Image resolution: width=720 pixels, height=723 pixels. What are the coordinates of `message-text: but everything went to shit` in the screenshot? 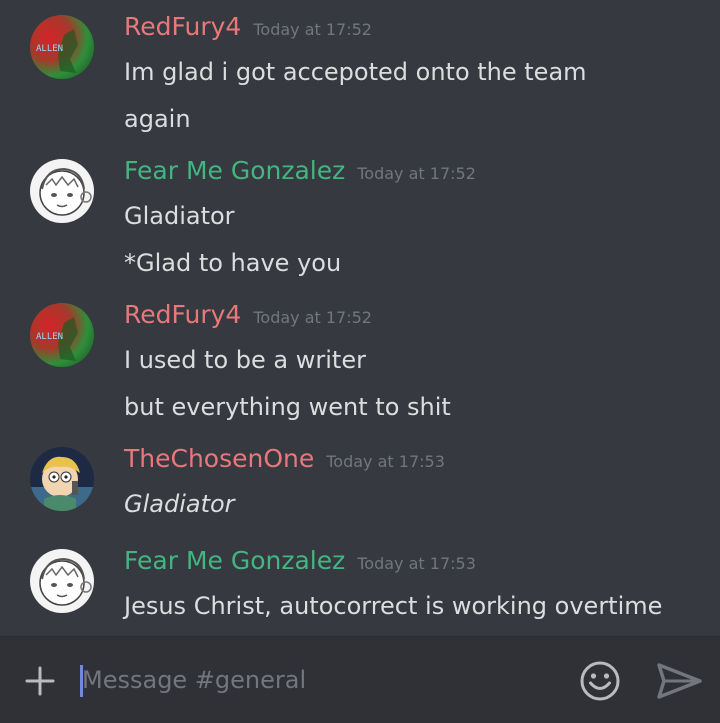 It's located at (287, 407).